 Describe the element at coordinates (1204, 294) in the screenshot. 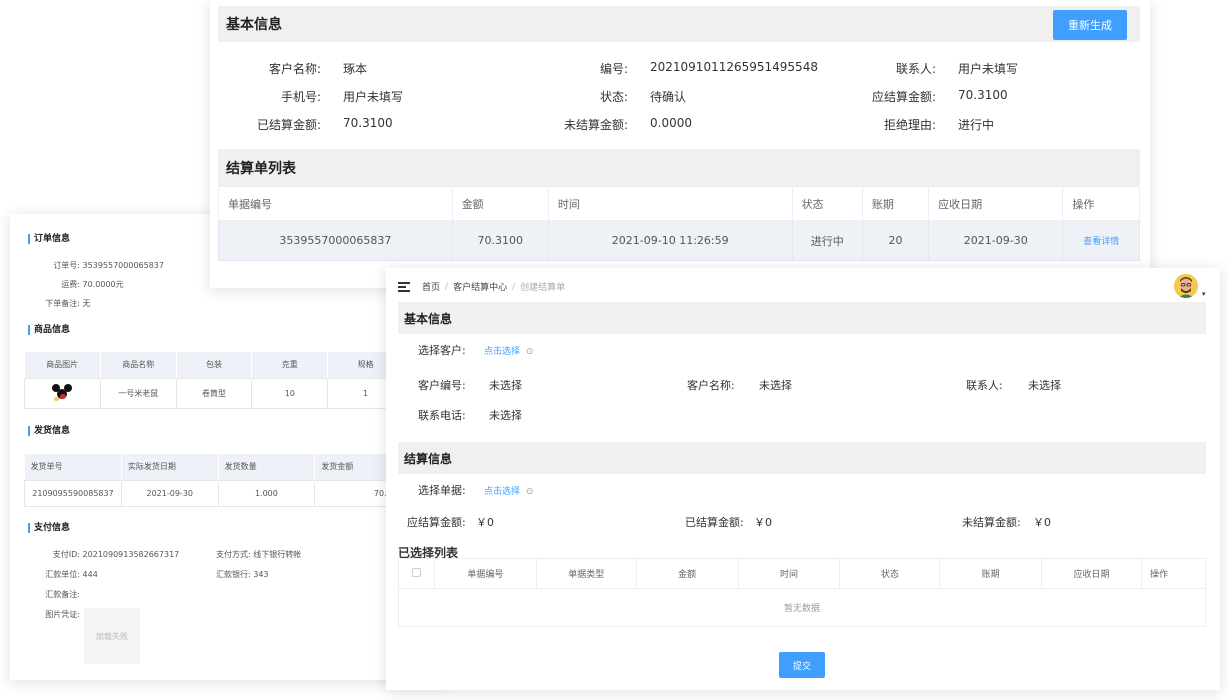

I see `caret-down-icon: ▾` at that location.